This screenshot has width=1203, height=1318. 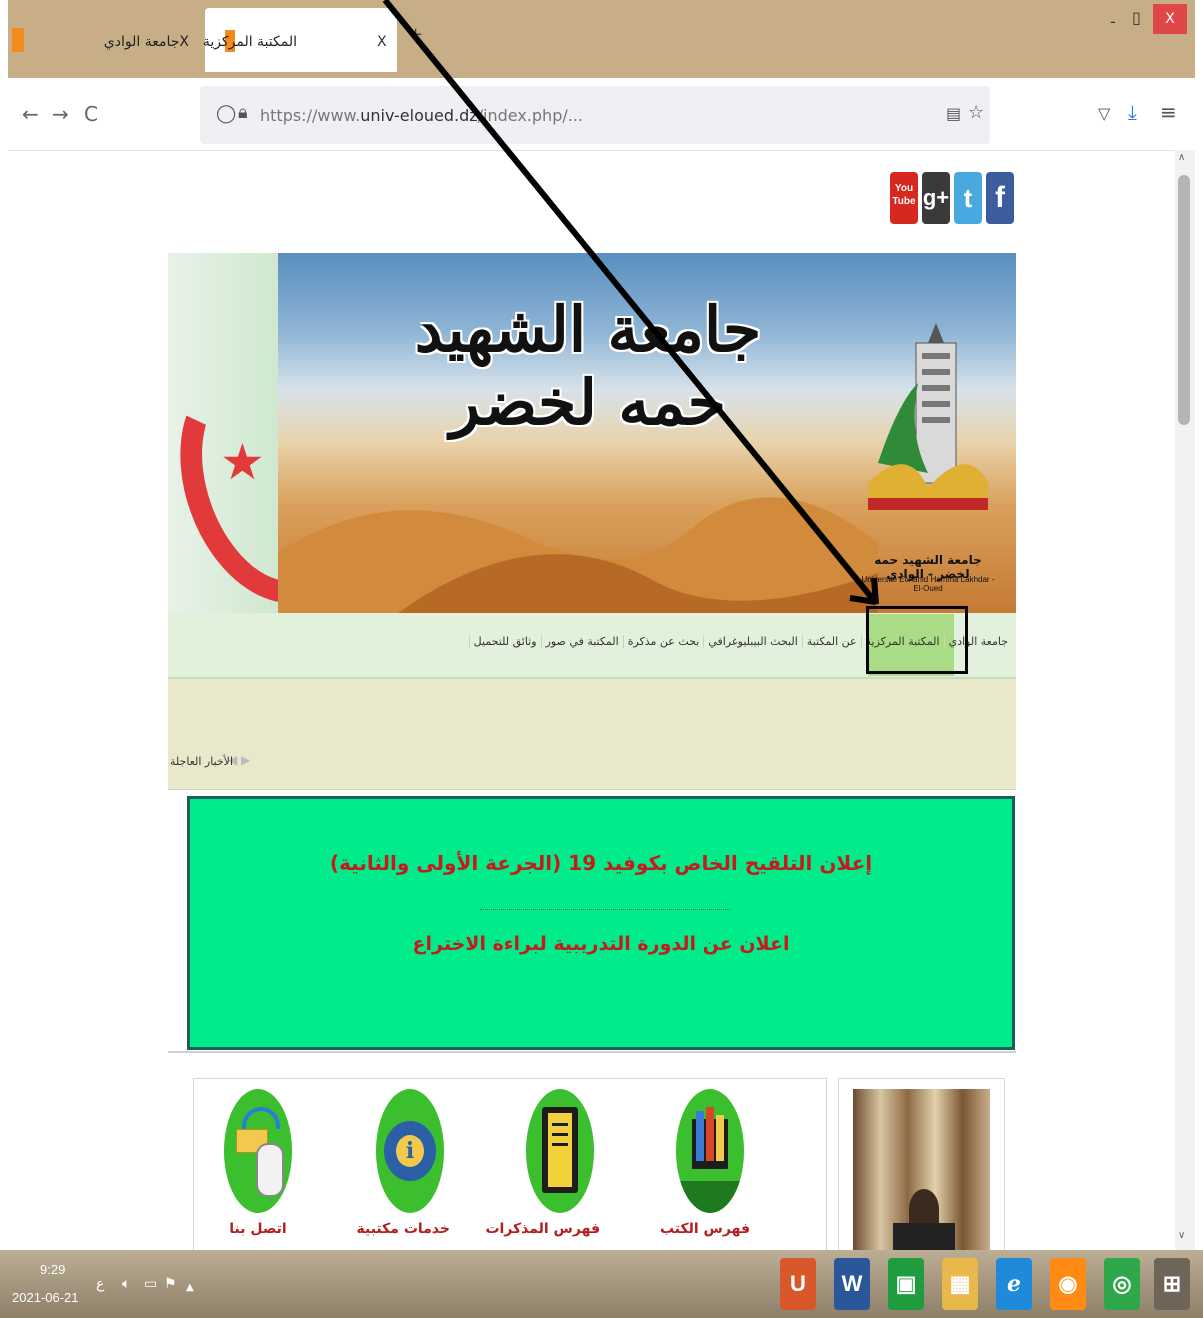 What do you see at coordinates (1181, 157) in the screenshot?
I see `scroll-up-icon: ∧` at bounding box center [1181, 157].